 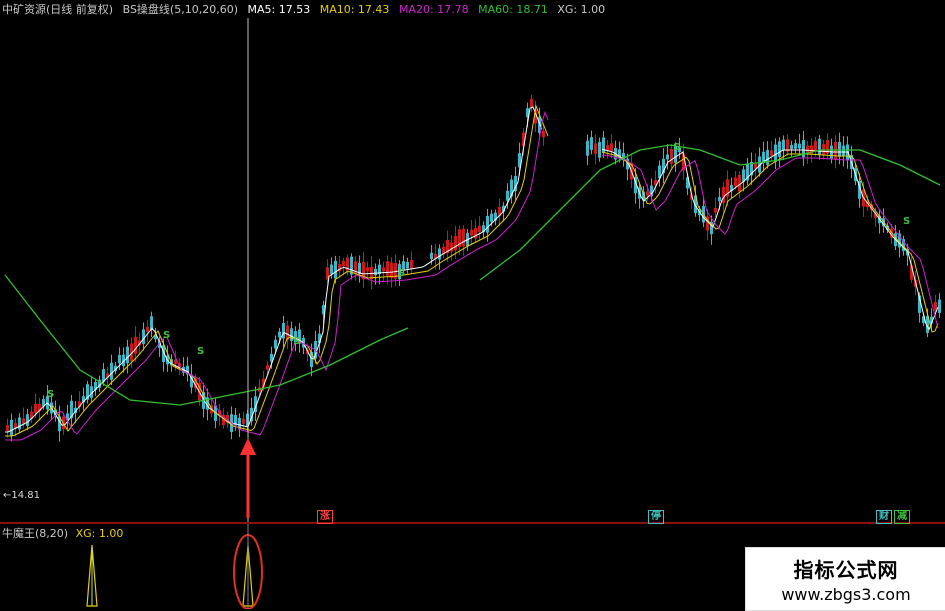 What do you see at coordinates (846, 594) in the screenshot?
I see `watermark-url: www.zbgs3.com` at bounding box center [846, 594].